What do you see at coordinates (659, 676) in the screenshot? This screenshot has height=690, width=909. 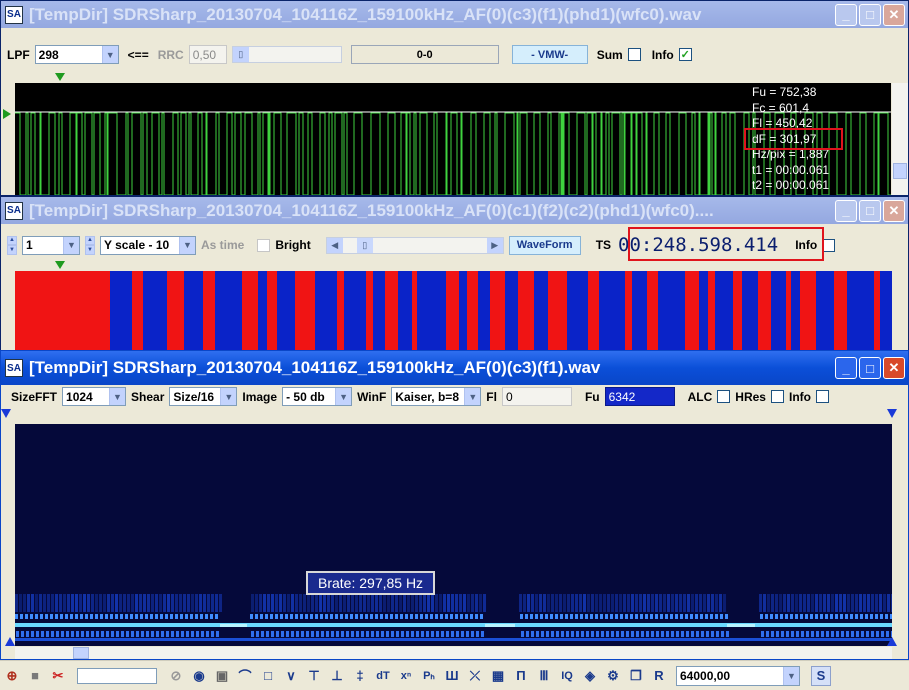 I see `r-icon: R` at bounding box center [659, 676].